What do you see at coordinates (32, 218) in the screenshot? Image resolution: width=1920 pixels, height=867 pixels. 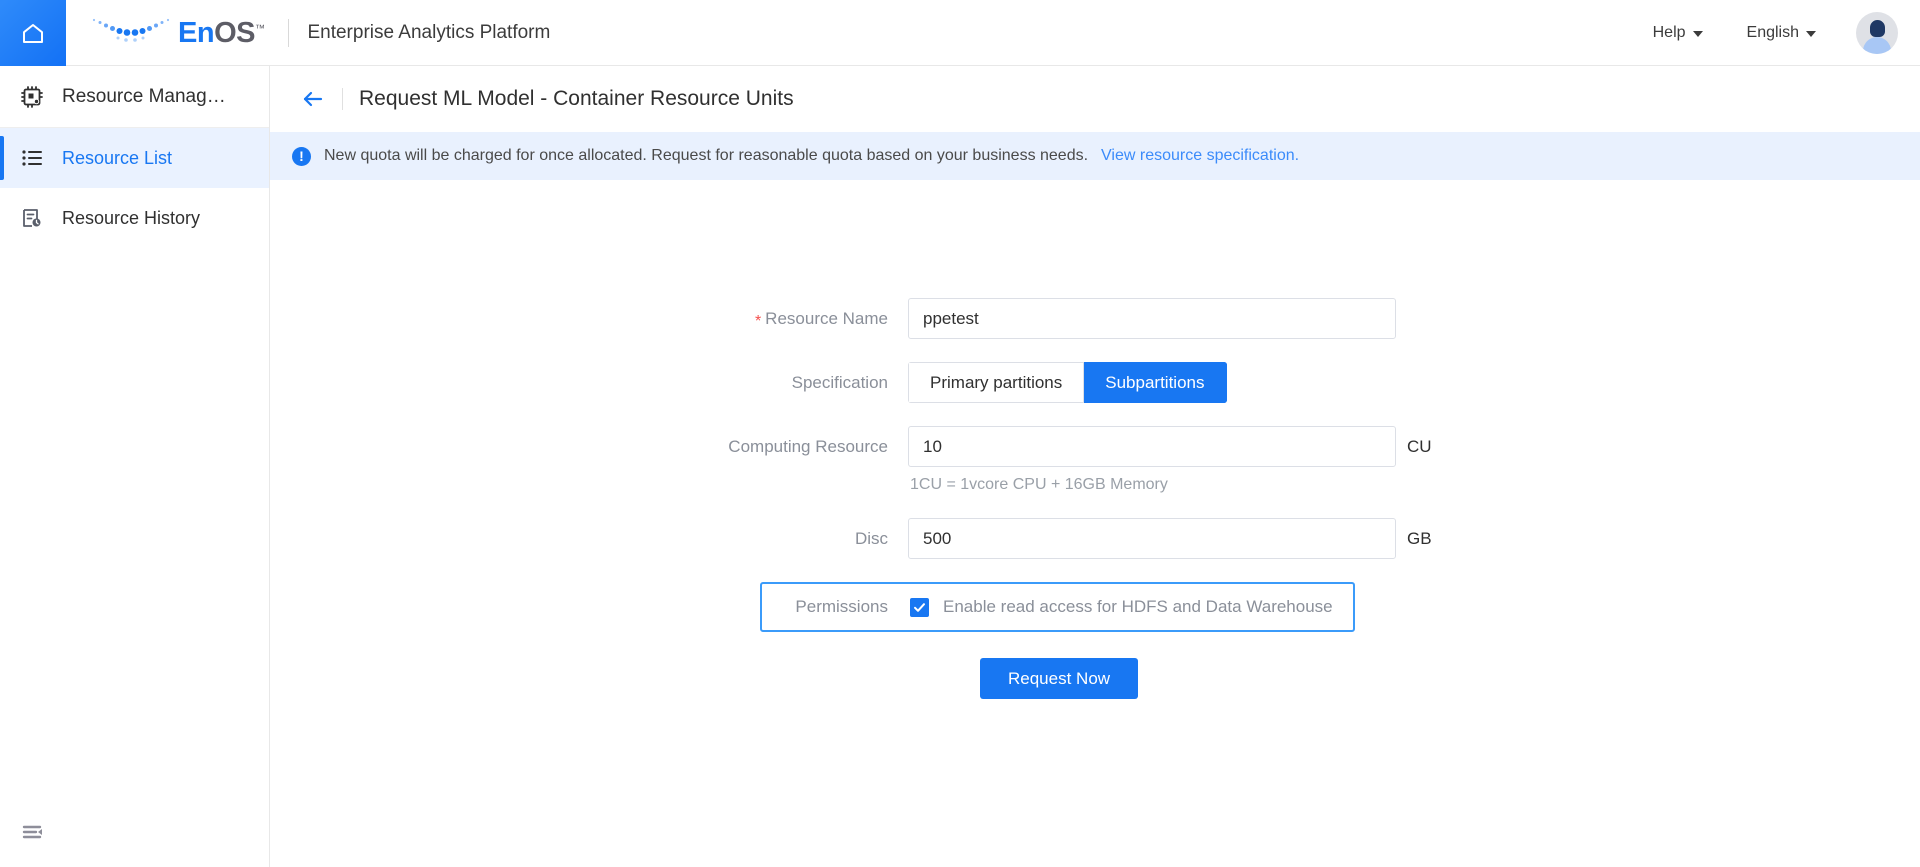 I see `history-icon` at bounding box center [32, 218].